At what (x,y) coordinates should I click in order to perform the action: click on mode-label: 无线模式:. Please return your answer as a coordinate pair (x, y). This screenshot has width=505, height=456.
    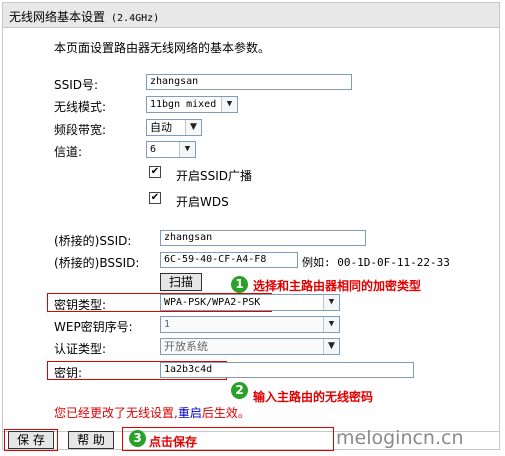
    Looking at the image, I should click on (80, 107).